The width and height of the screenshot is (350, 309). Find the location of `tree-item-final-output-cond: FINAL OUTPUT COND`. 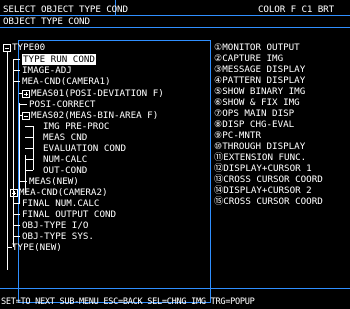

tree-item-final-output-cond: FINAL OUTPUT COND is located at coordinates (69, 214).